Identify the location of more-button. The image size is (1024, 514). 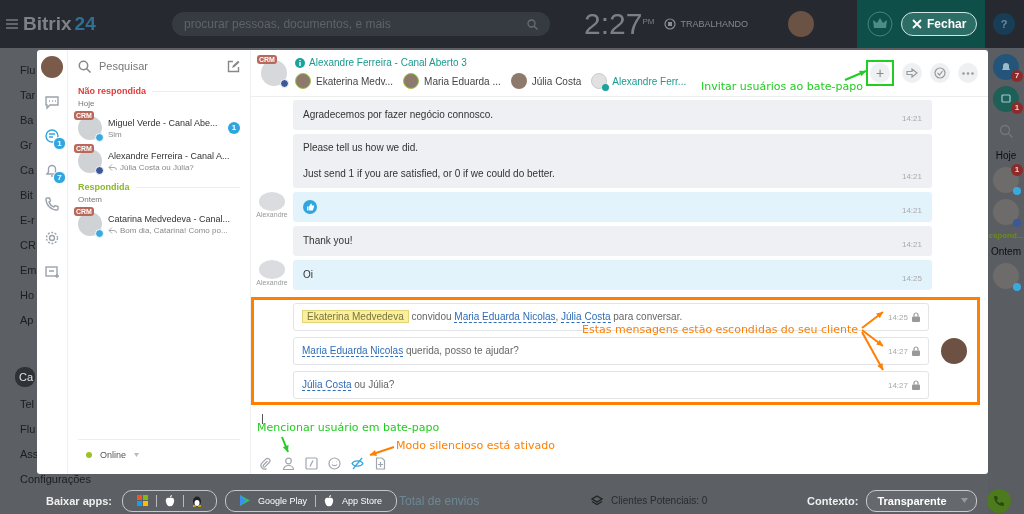
(968, 73).